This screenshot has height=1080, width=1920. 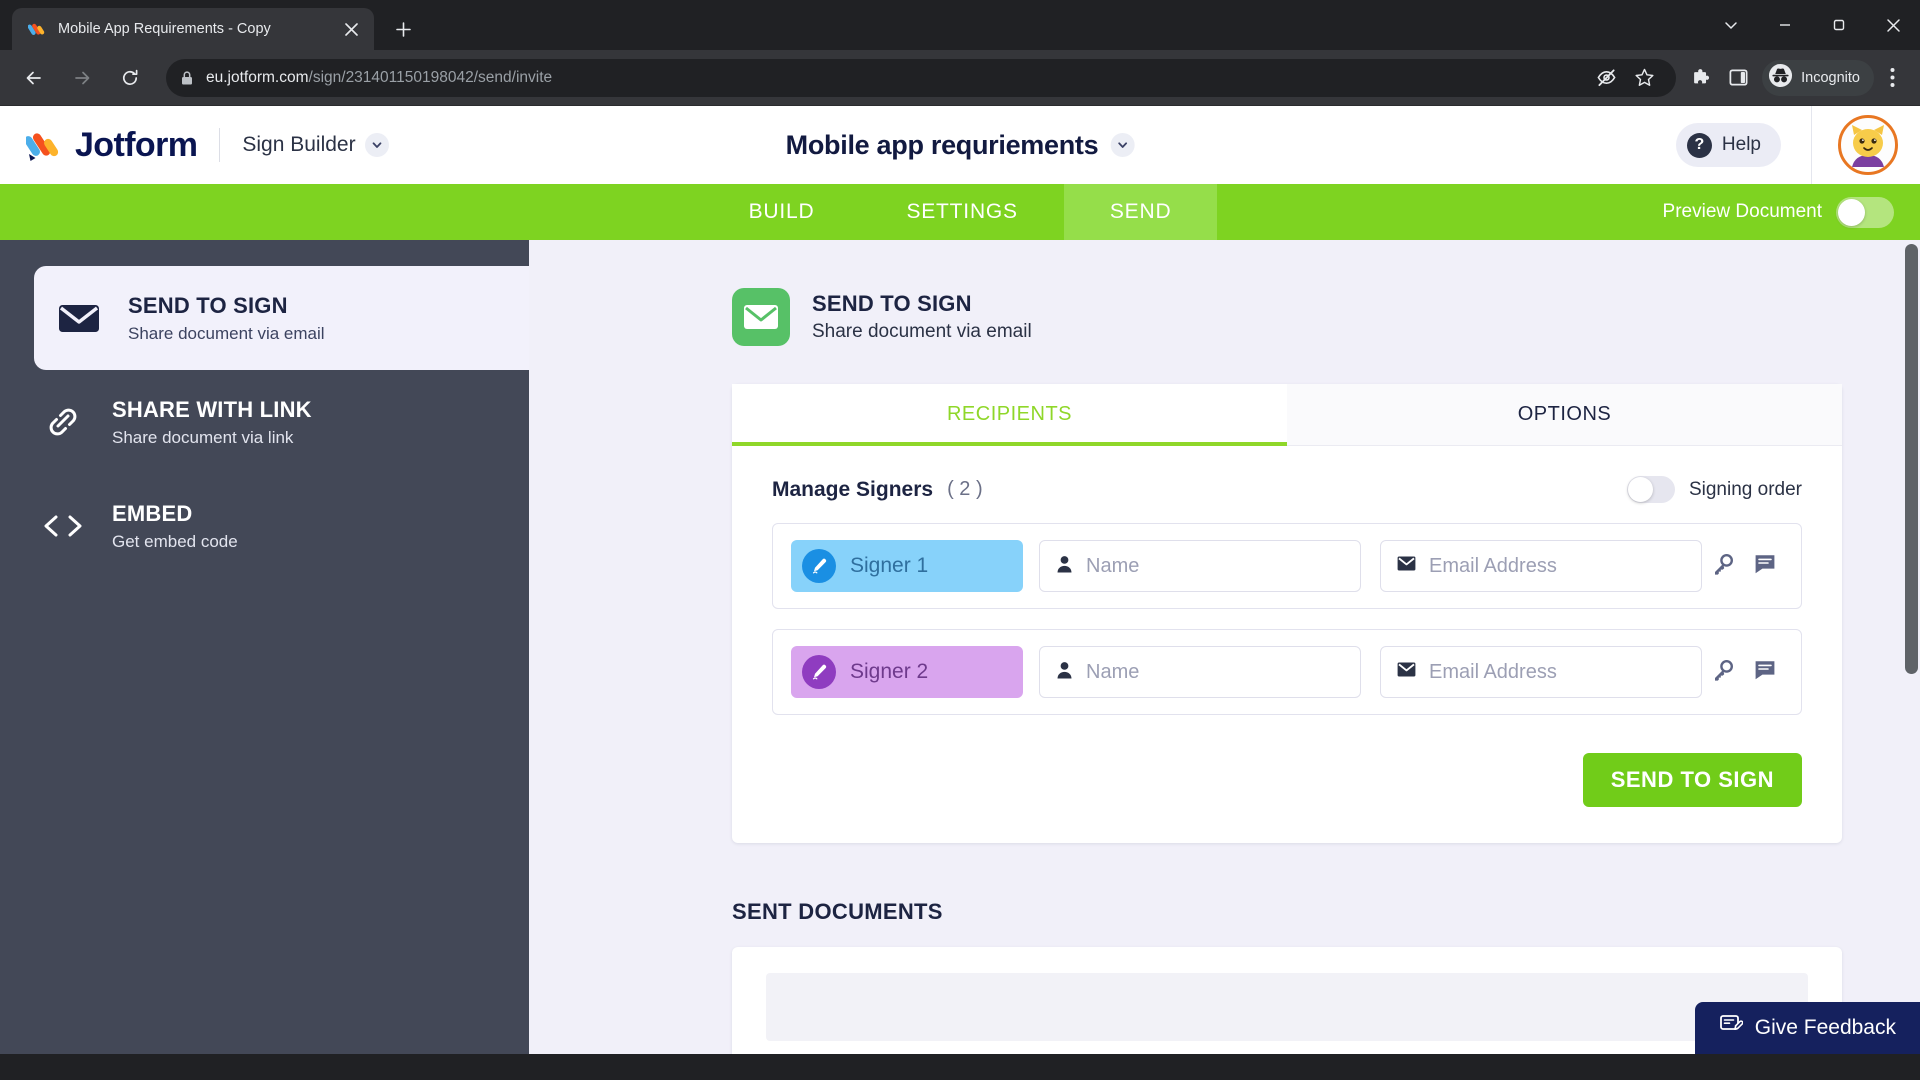 What do you see at coordinates (299, 144) in the screenshot?
I see `sign-builder-label: Sign Builder` at bounding box center [299, 144].